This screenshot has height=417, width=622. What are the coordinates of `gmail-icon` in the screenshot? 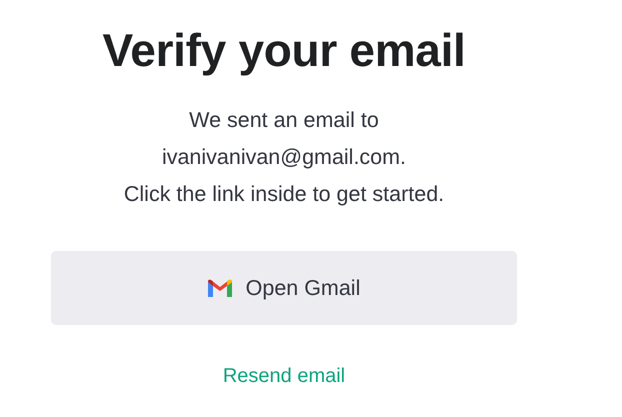 It's located at (220, 288).